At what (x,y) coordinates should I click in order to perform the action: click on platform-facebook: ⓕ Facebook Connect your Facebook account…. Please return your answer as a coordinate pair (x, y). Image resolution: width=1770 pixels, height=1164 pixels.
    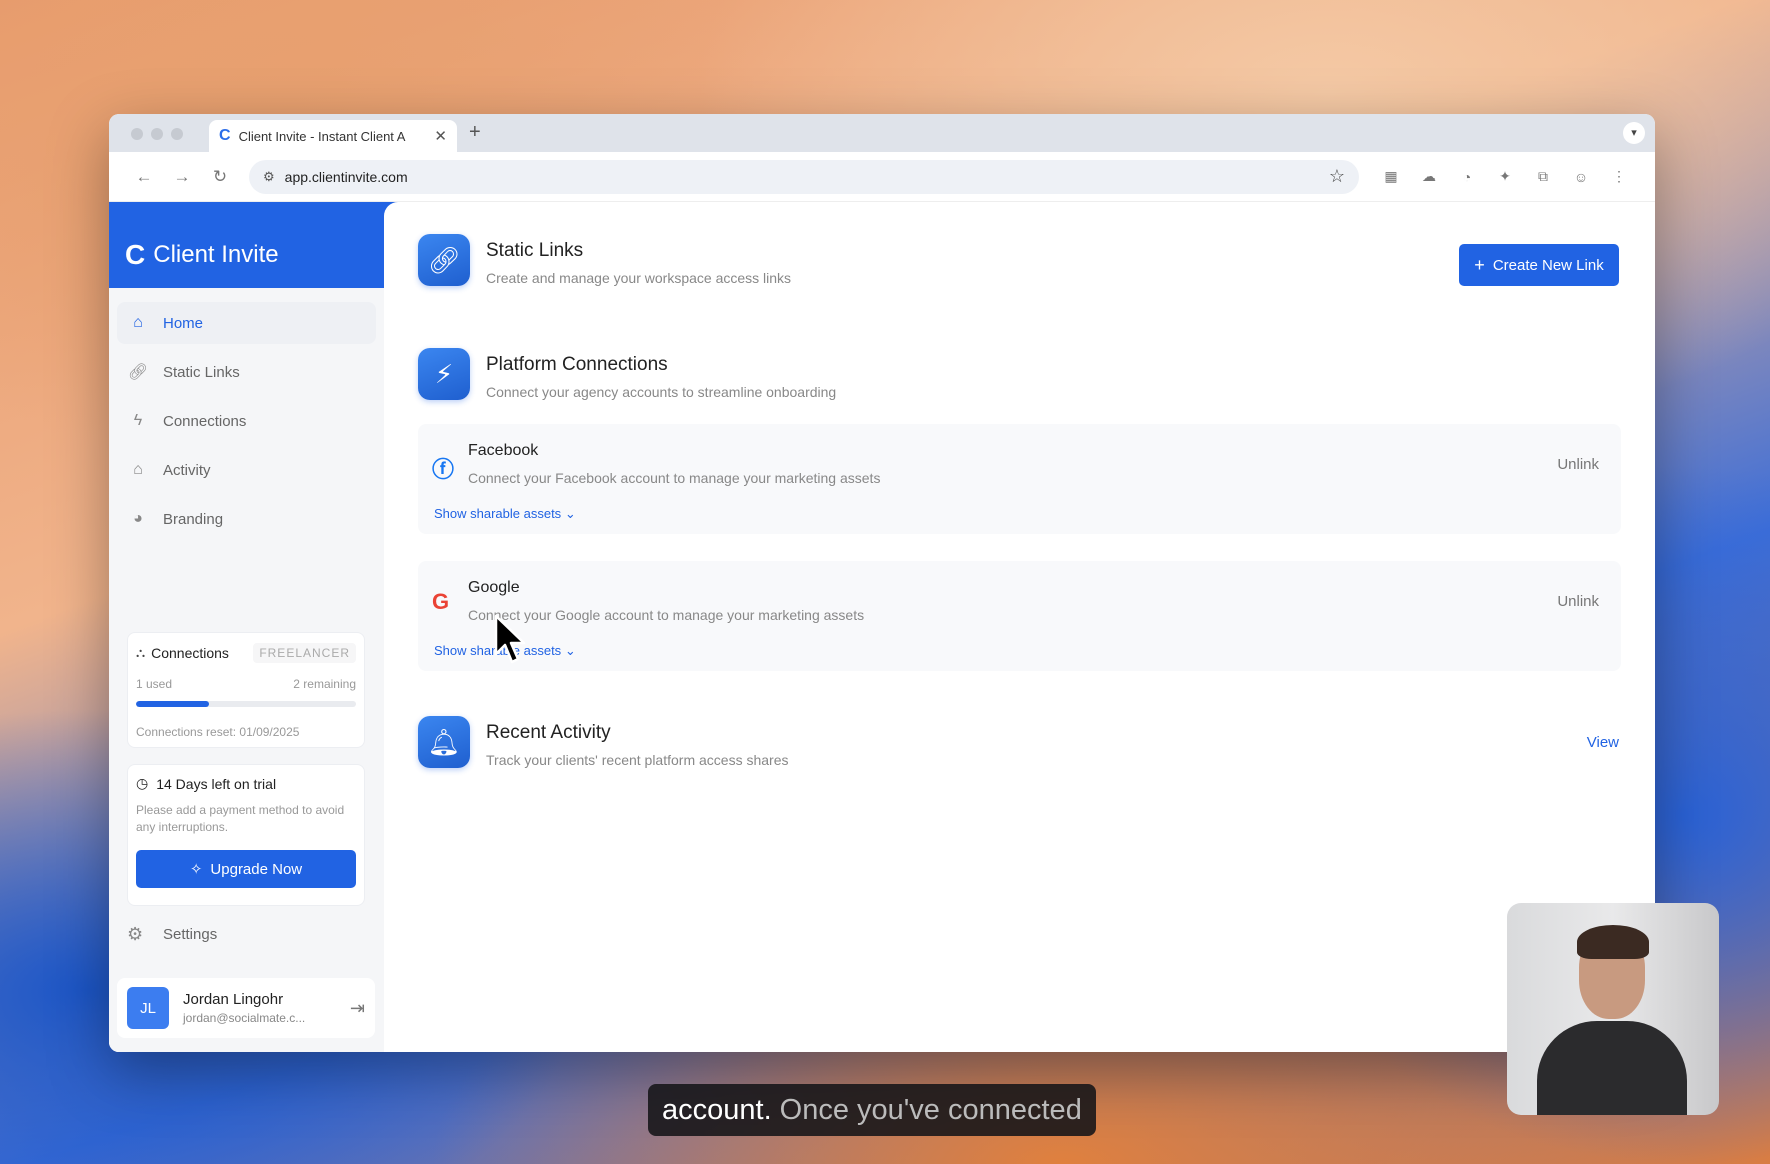
    Looking at the image, I should click on (1019, 479).